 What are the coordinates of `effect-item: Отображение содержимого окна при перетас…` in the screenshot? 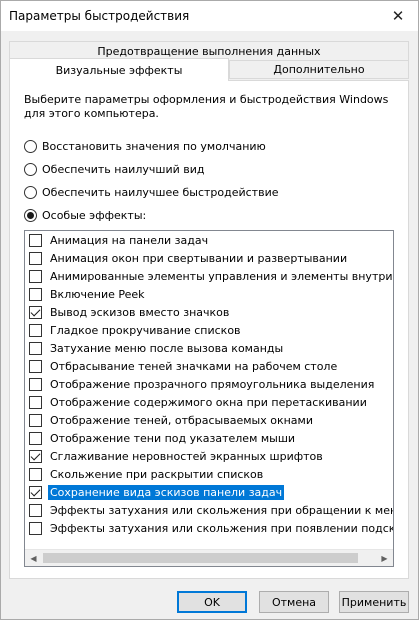 It's located at (209, 402).